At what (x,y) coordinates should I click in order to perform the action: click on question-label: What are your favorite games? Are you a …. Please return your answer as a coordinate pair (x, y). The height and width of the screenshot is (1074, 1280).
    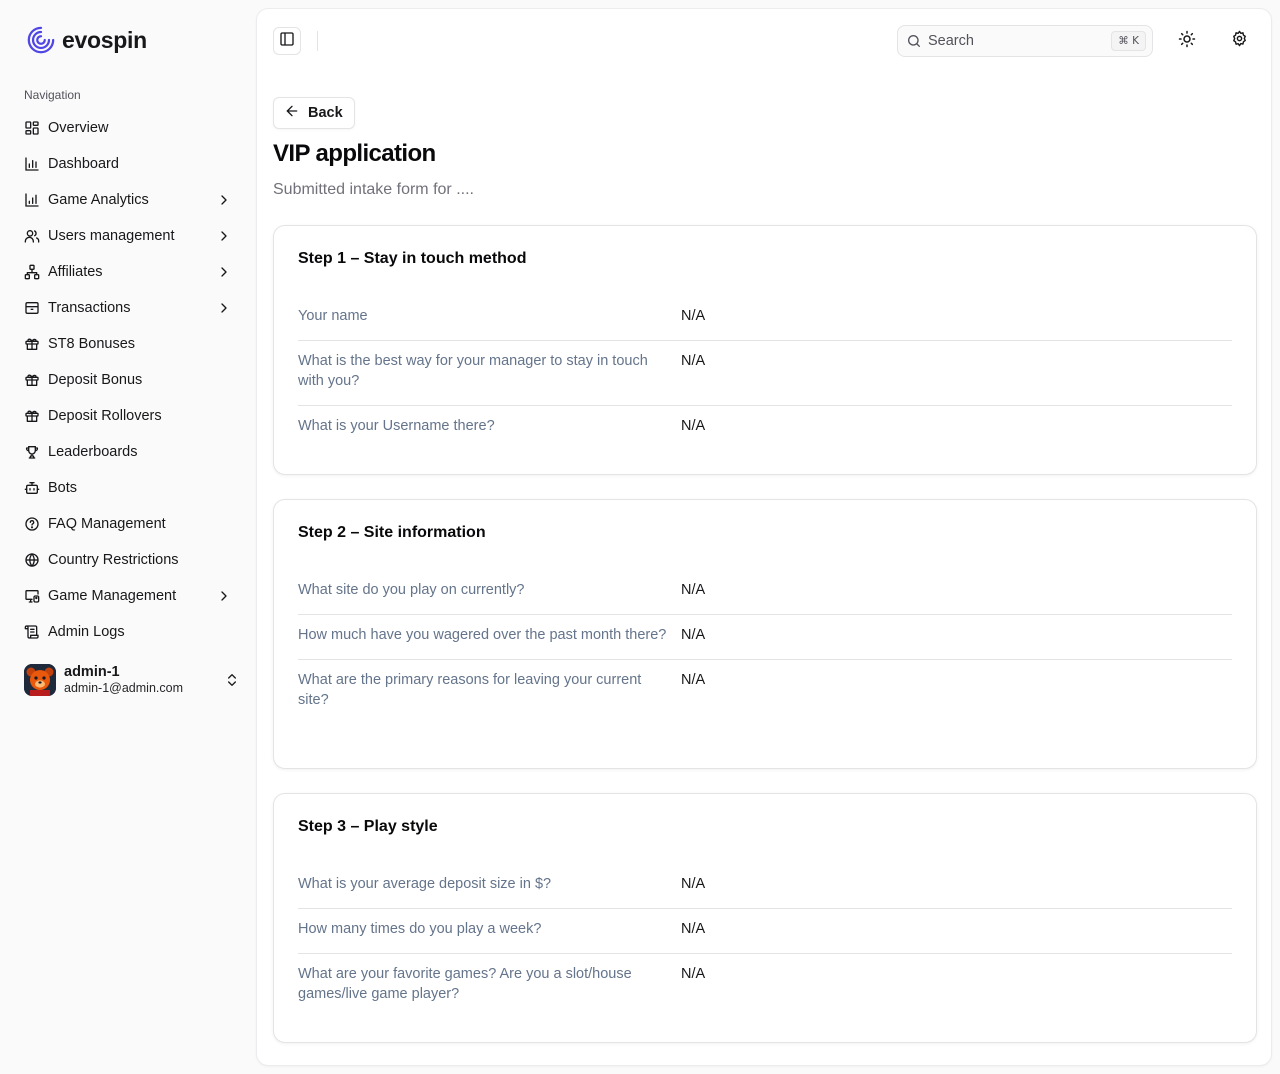
    Looking at the image, I should click on (465, 984).